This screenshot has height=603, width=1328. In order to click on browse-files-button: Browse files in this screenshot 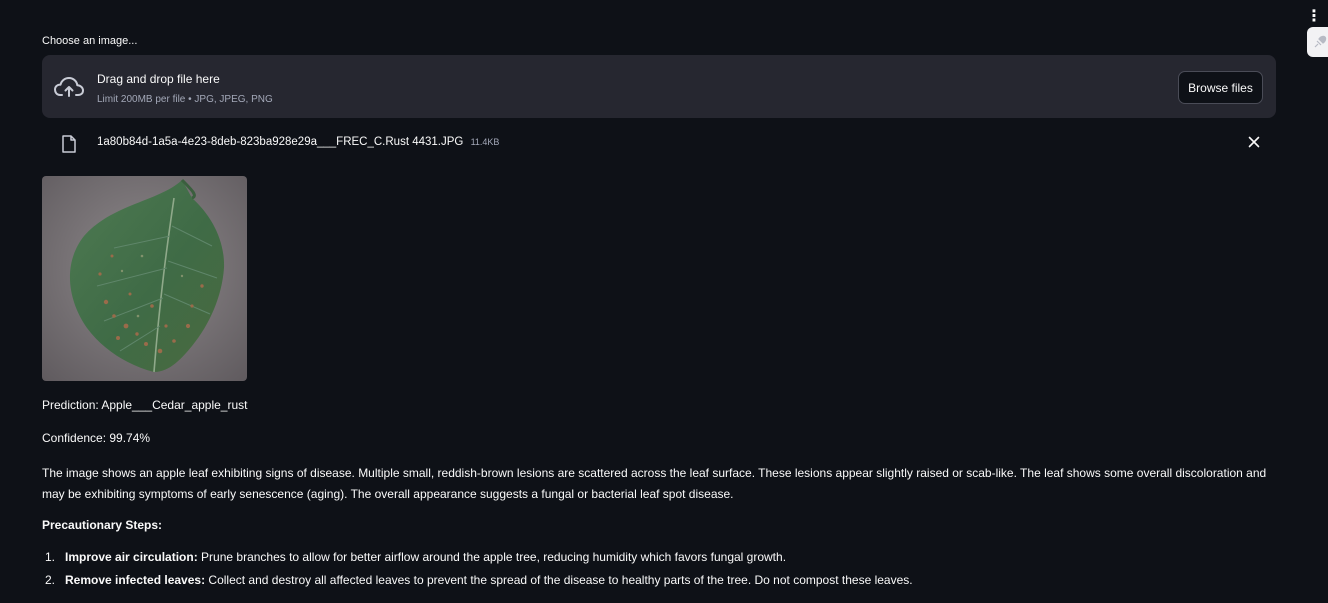, I will do `click(1220, 87)`.